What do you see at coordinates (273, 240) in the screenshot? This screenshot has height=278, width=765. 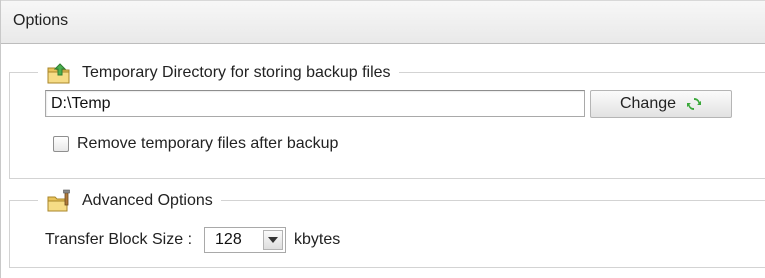 I see `chevron-down-icon` at bounding box center [273, 240].